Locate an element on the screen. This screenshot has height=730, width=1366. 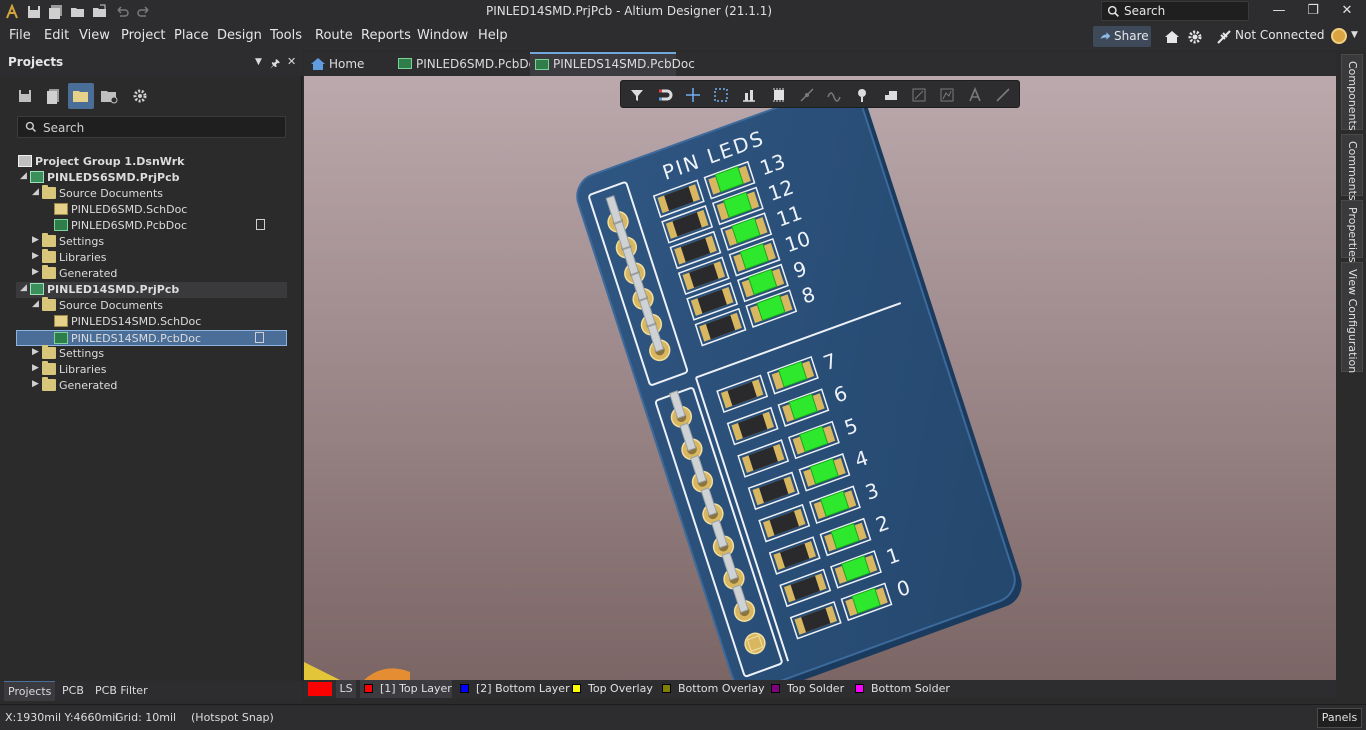
layer-tab-bottom-solder: Bottom Solder is located at coordinates (900, 689).